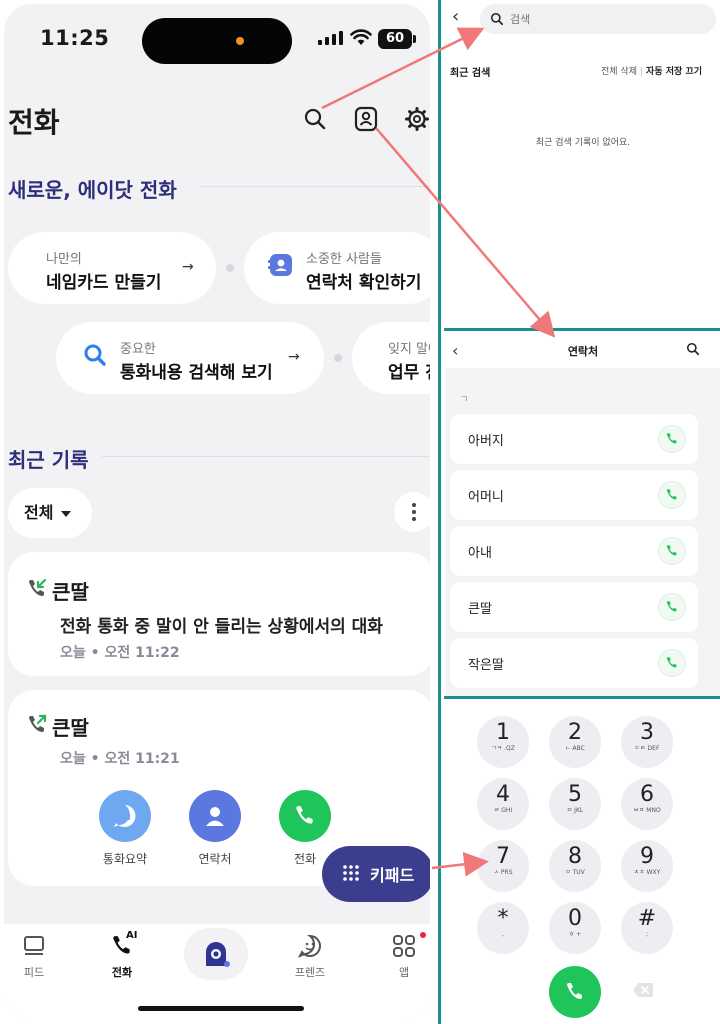  What do you see at coordinates (34, 945) in the screenshot?
I see `feed-icon` at bounding box center [34, 945].